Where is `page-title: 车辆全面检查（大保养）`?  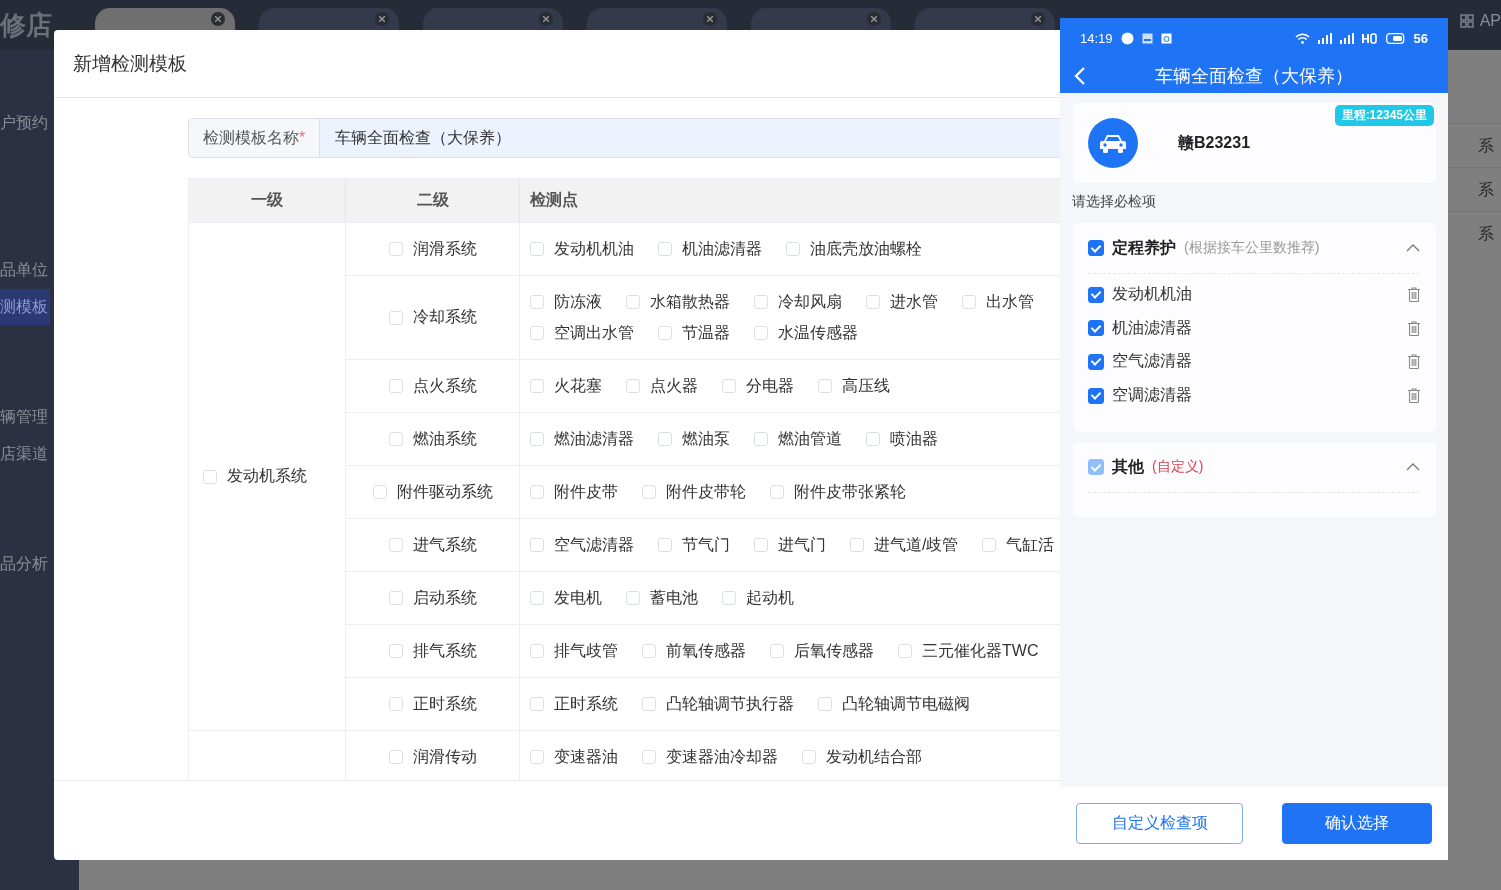
page-title: 车辆全面检查（大保养） is located at coordinates (1254, 76).